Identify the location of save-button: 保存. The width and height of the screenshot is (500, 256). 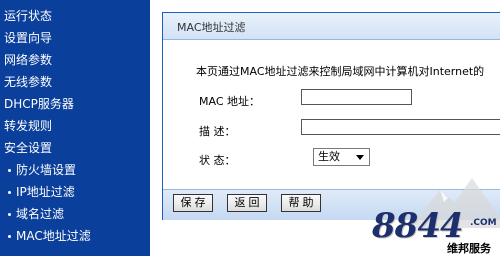
(193, 203).